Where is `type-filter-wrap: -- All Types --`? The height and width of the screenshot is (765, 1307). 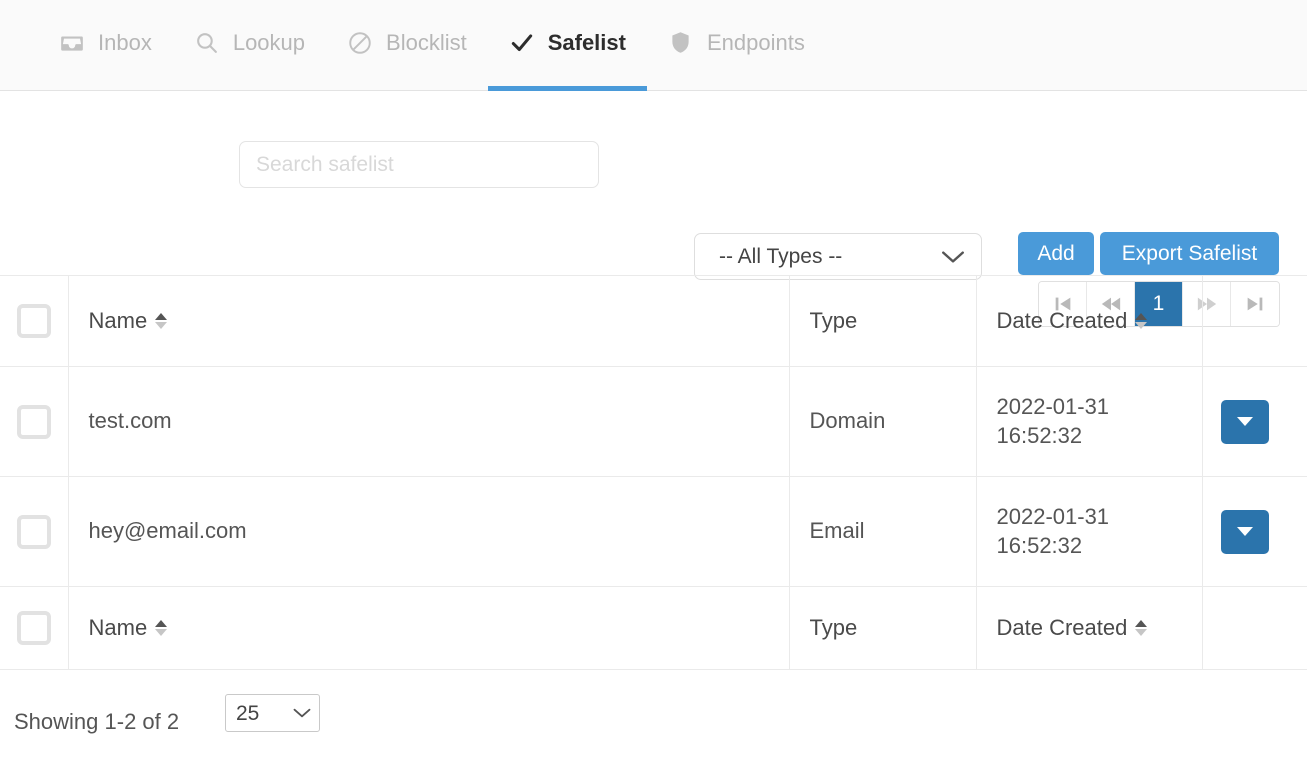 type-filter-wrap: -- All Types -- is located at coordinates (838, 256).